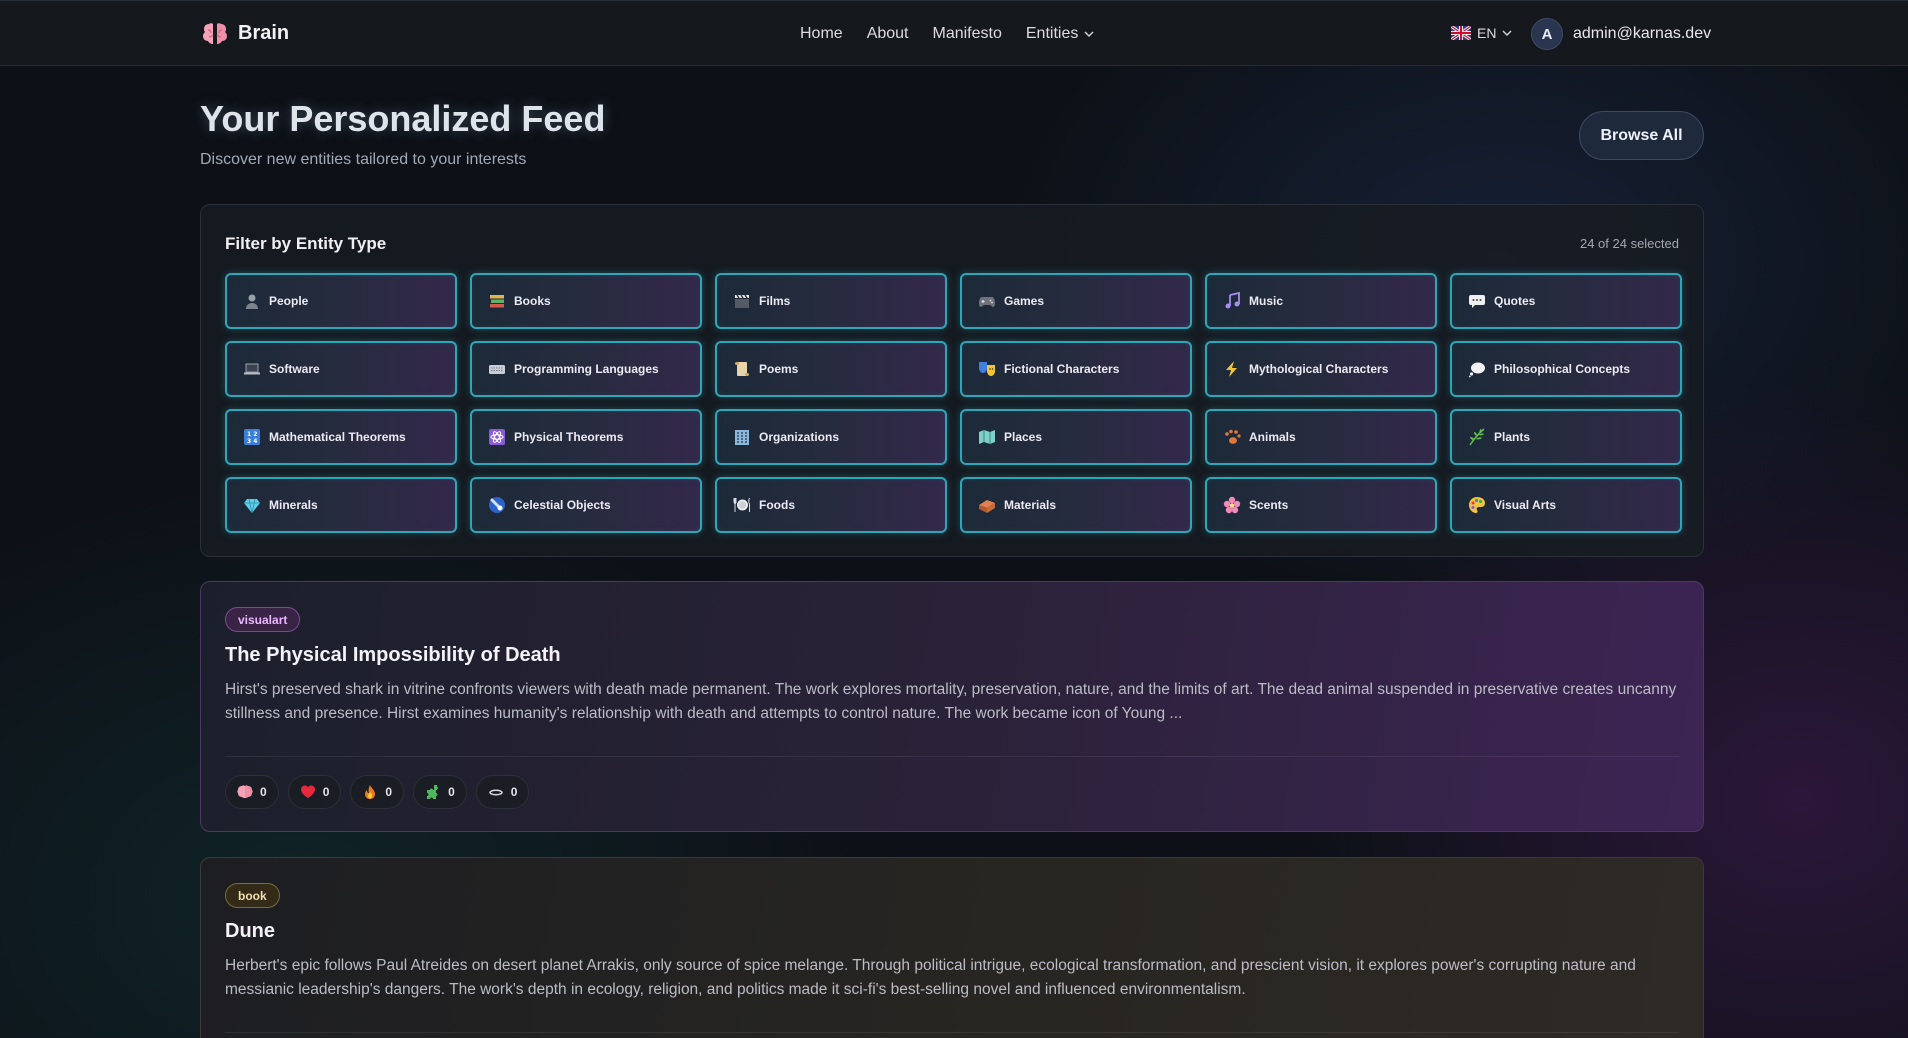 Image resolution: width=1908 pixels, height=1038 pixels. What do you see at coordinates (1566, 369) in the screenshot?
I see `filter-chip-philosophical-concepts: Philosophical Concepts` at bounding box center [1566, 369].